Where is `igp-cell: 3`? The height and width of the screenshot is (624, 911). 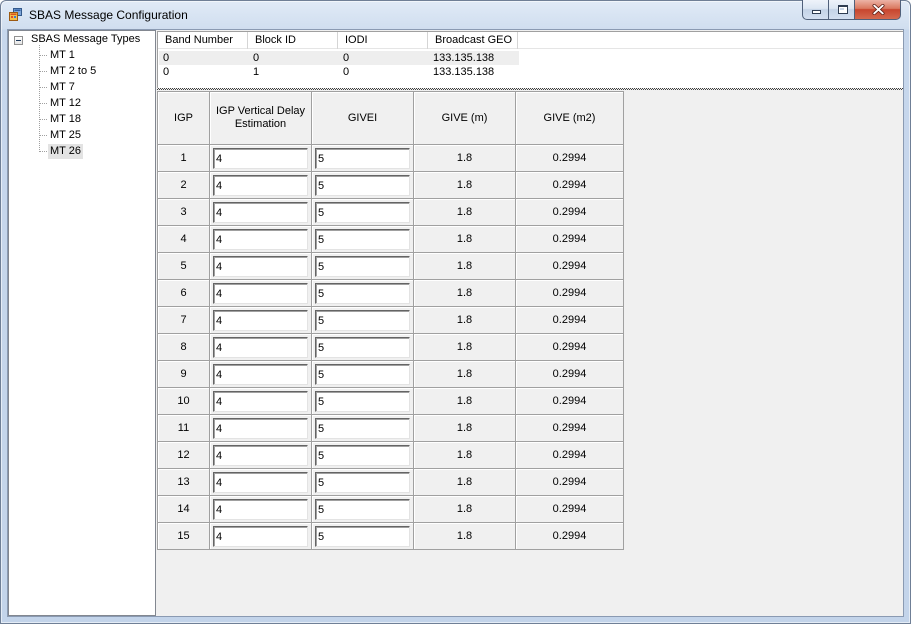
igp-cell: 3 is located at coordinates (184, 212).